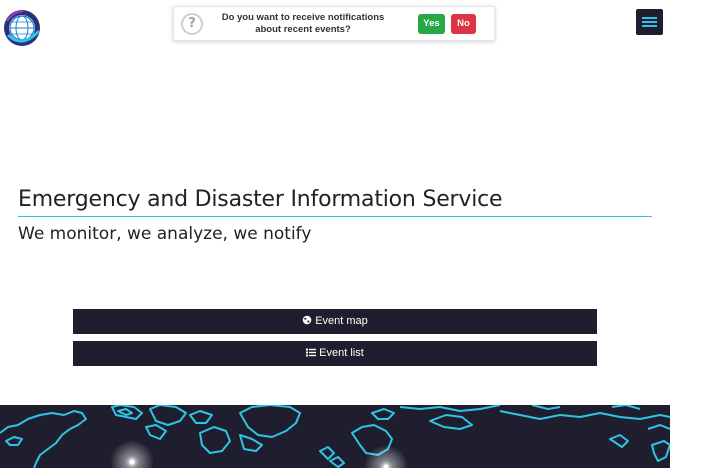 This screenshot has height=468, width=702. I want to click on world-map-graphic, so click(335, 436).